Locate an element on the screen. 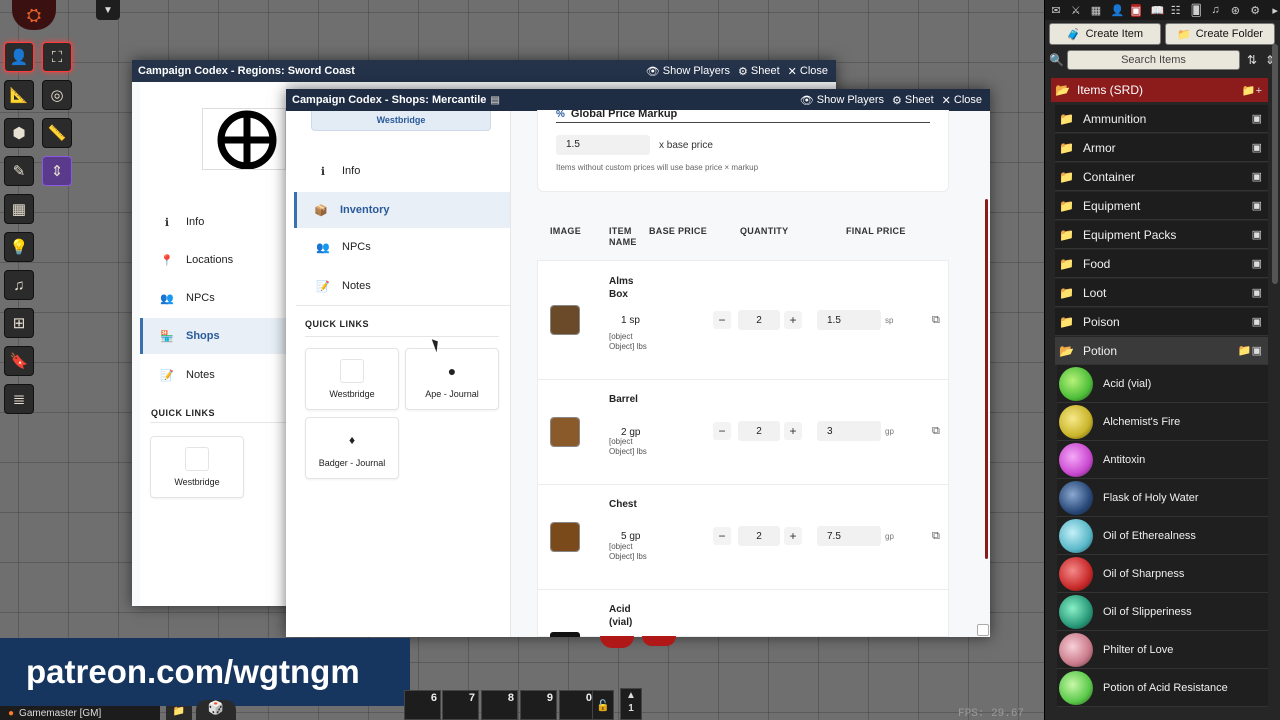 This screenshot has height=720, width=1280. folder-icon: 📁 is located at coordinates (179, 713).